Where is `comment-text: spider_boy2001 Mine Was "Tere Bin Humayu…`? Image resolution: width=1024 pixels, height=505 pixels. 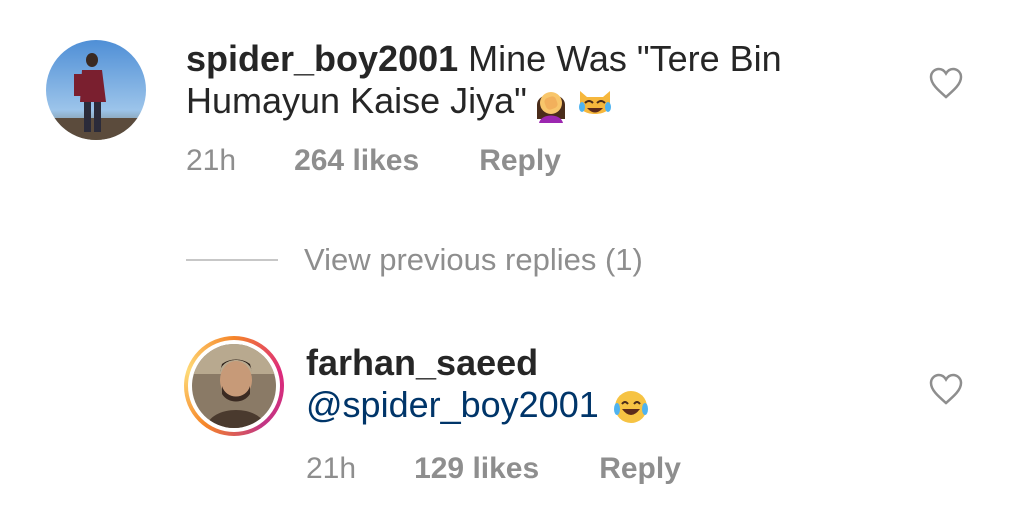
comment-text: spider_boy2001 Mine Was "Tere Bin Humayu… is located at coordinates (484, 81).